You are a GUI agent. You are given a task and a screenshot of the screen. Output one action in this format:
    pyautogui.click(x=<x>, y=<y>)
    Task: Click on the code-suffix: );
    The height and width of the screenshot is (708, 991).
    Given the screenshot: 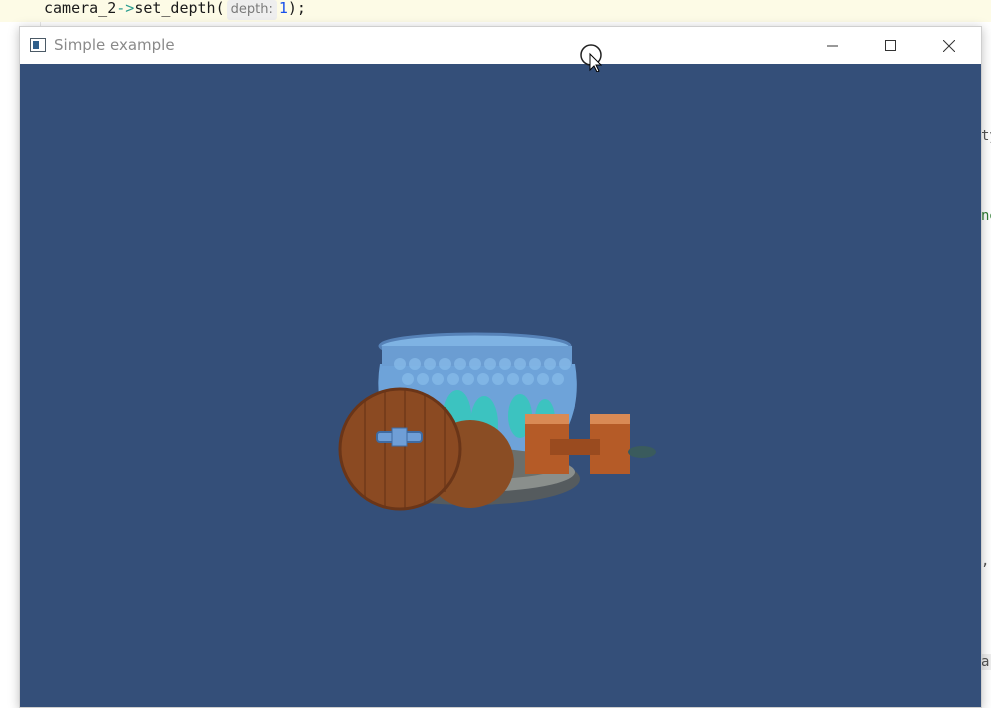 What is the action you would take?
    pyautogui.click(x=296, y=8)
    